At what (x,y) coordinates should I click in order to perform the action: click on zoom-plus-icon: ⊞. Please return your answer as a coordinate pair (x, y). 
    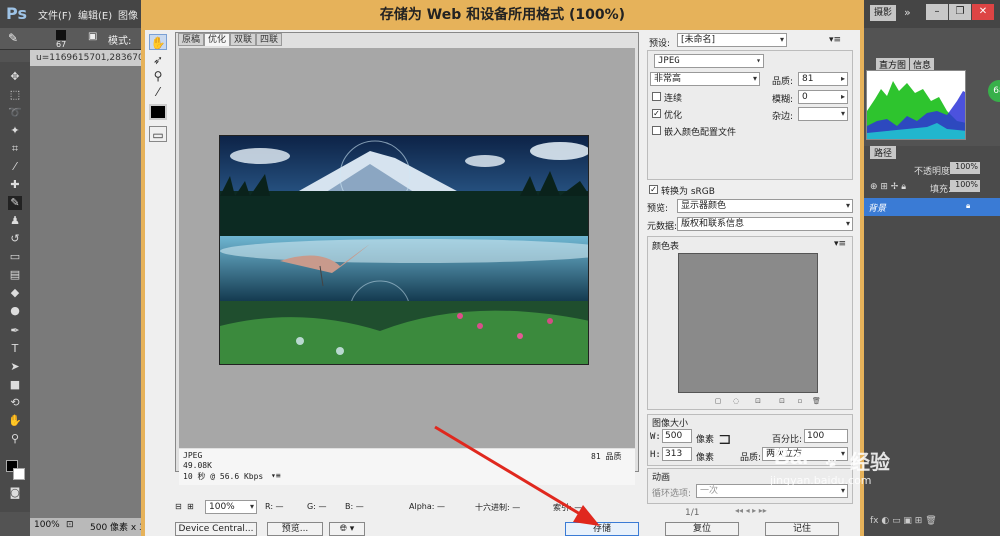
    Looking at the image, I should click on (190, 506).